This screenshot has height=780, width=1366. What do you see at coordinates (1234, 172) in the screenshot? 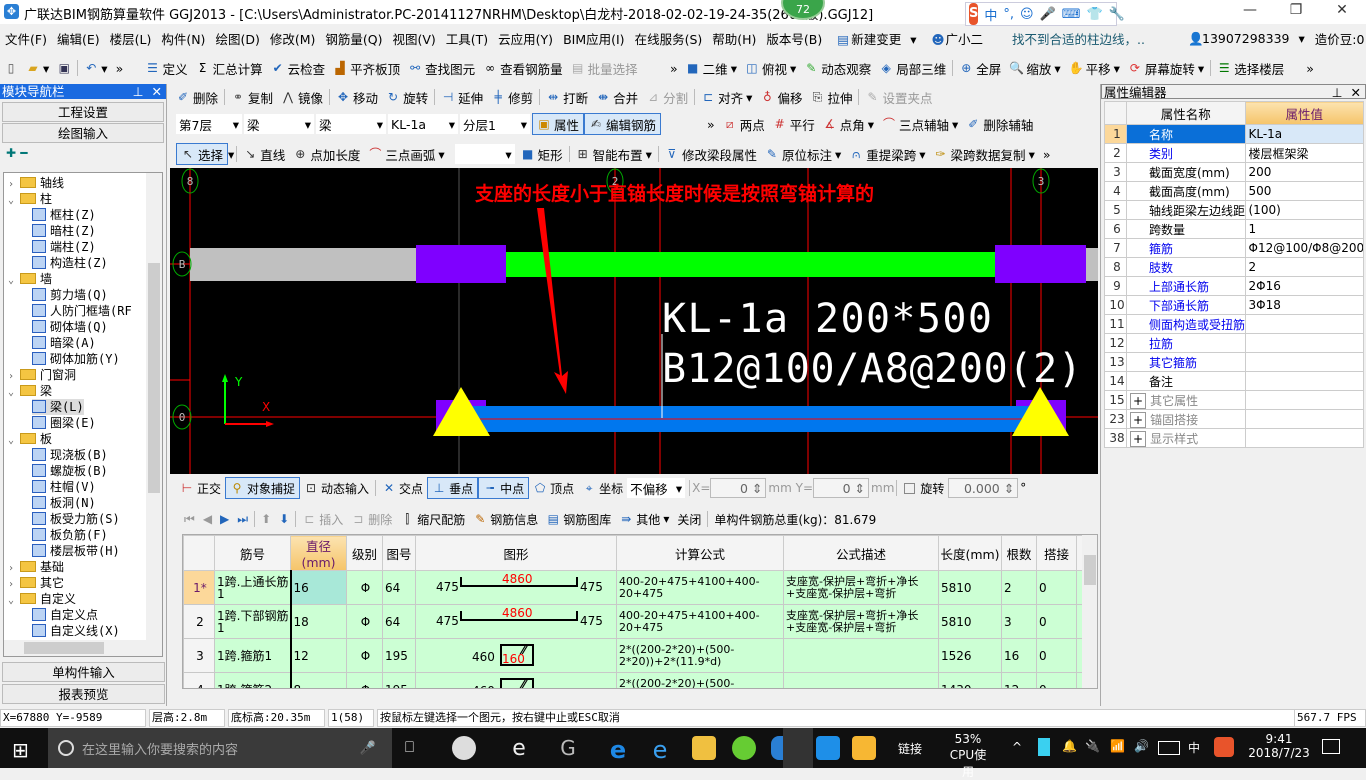
I see `property-row: 3 截面宽度(mm) 200` at bounding box center [1234, 172].